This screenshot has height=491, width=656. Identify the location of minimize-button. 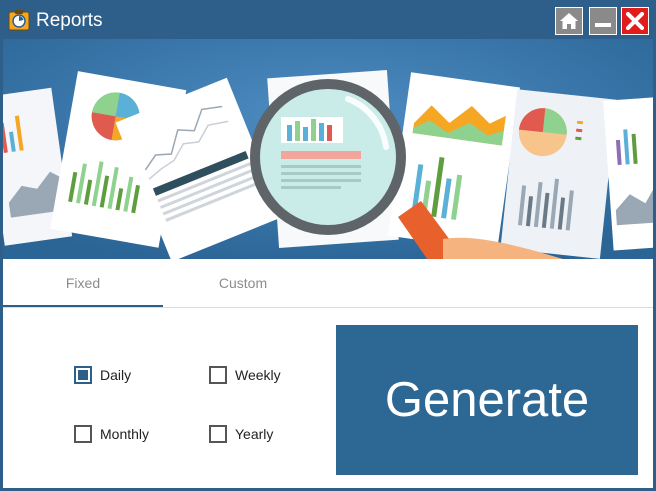
(603, 21).